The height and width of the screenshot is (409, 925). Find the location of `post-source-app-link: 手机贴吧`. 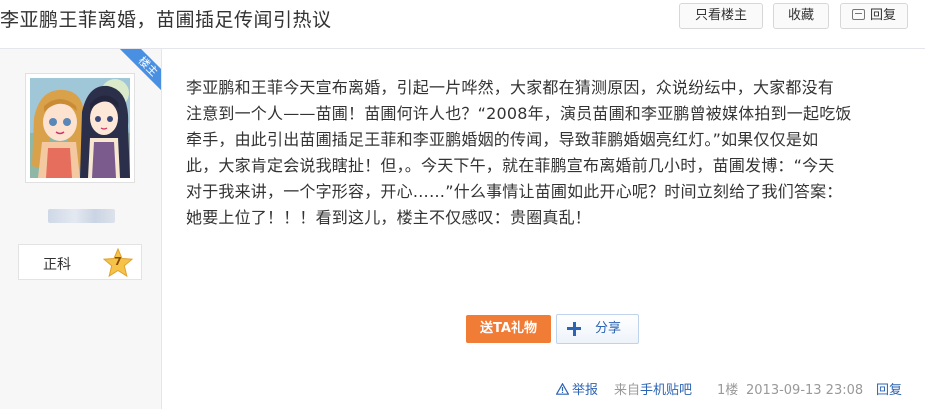

post-source-app-link: 手机贴吧 is located at coordinates (666, 390).